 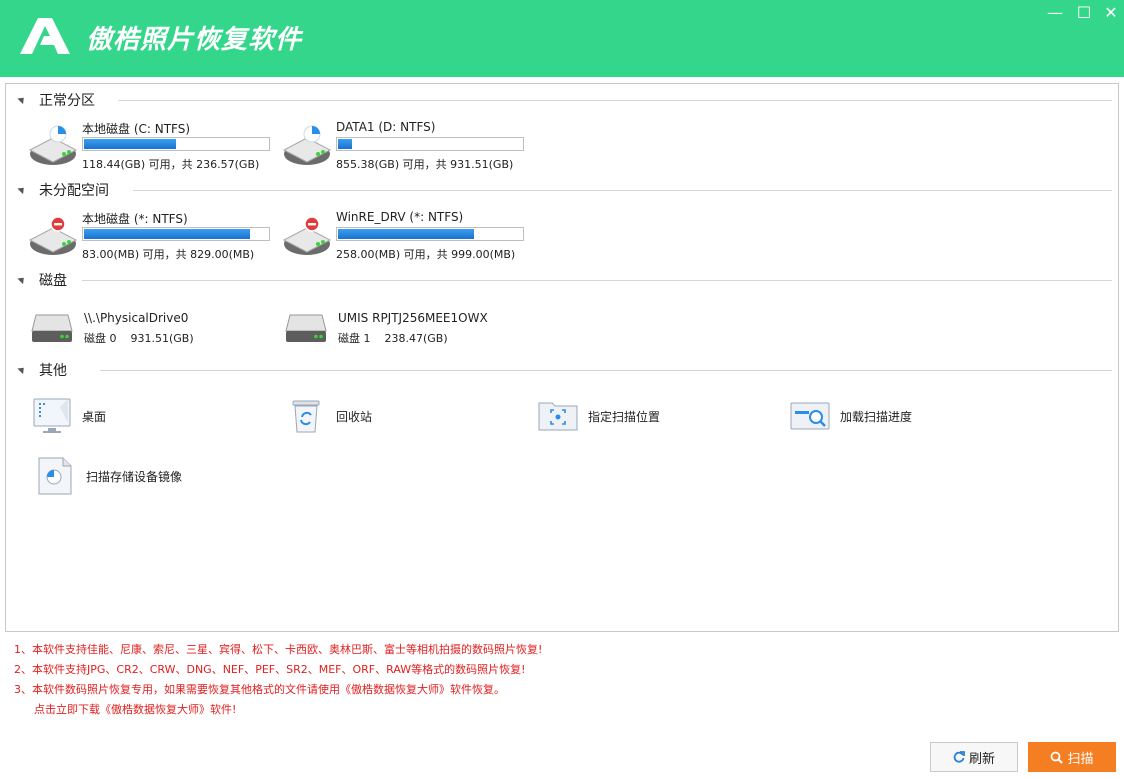 What do you see at coordinates (134, 477) in the screenshot?
I see `other-label: 扫描存储设备镜像` at bounding box center [134, 477].